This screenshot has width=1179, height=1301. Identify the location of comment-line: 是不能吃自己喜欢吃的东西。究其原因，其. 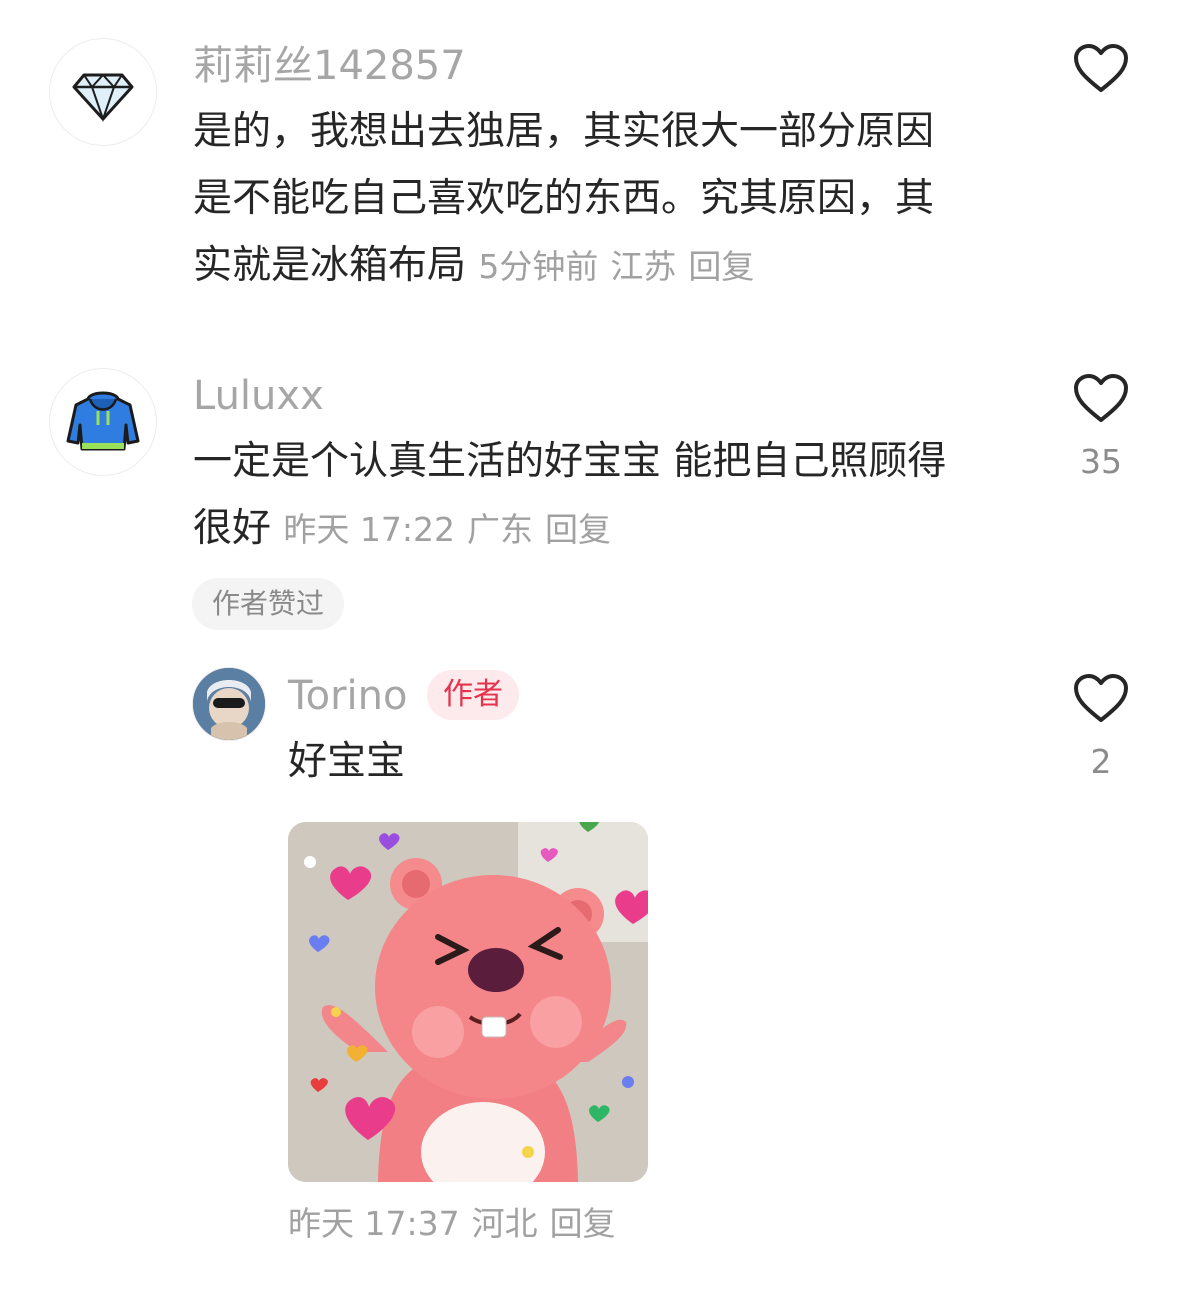
(564, 198).